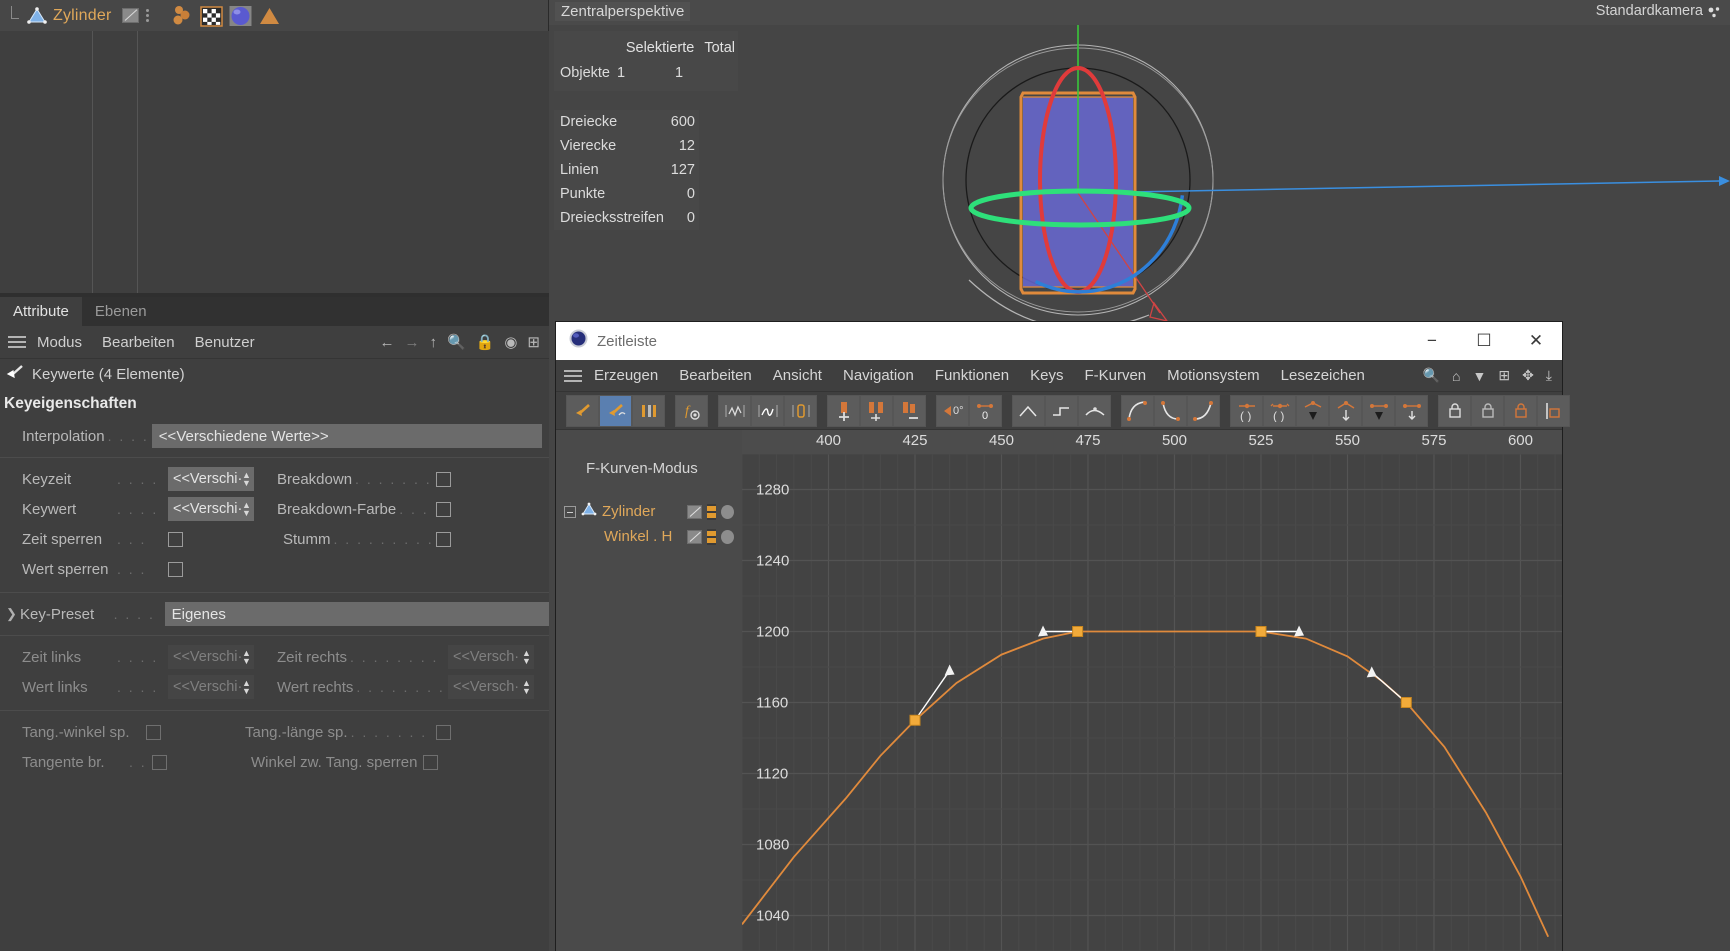 The height and width of the screenshot is (951, 1730). What do you see at coordinates (59, 342) in the screenshot?
I see `menu-modus: Modus` at bounding box center [59, 342].